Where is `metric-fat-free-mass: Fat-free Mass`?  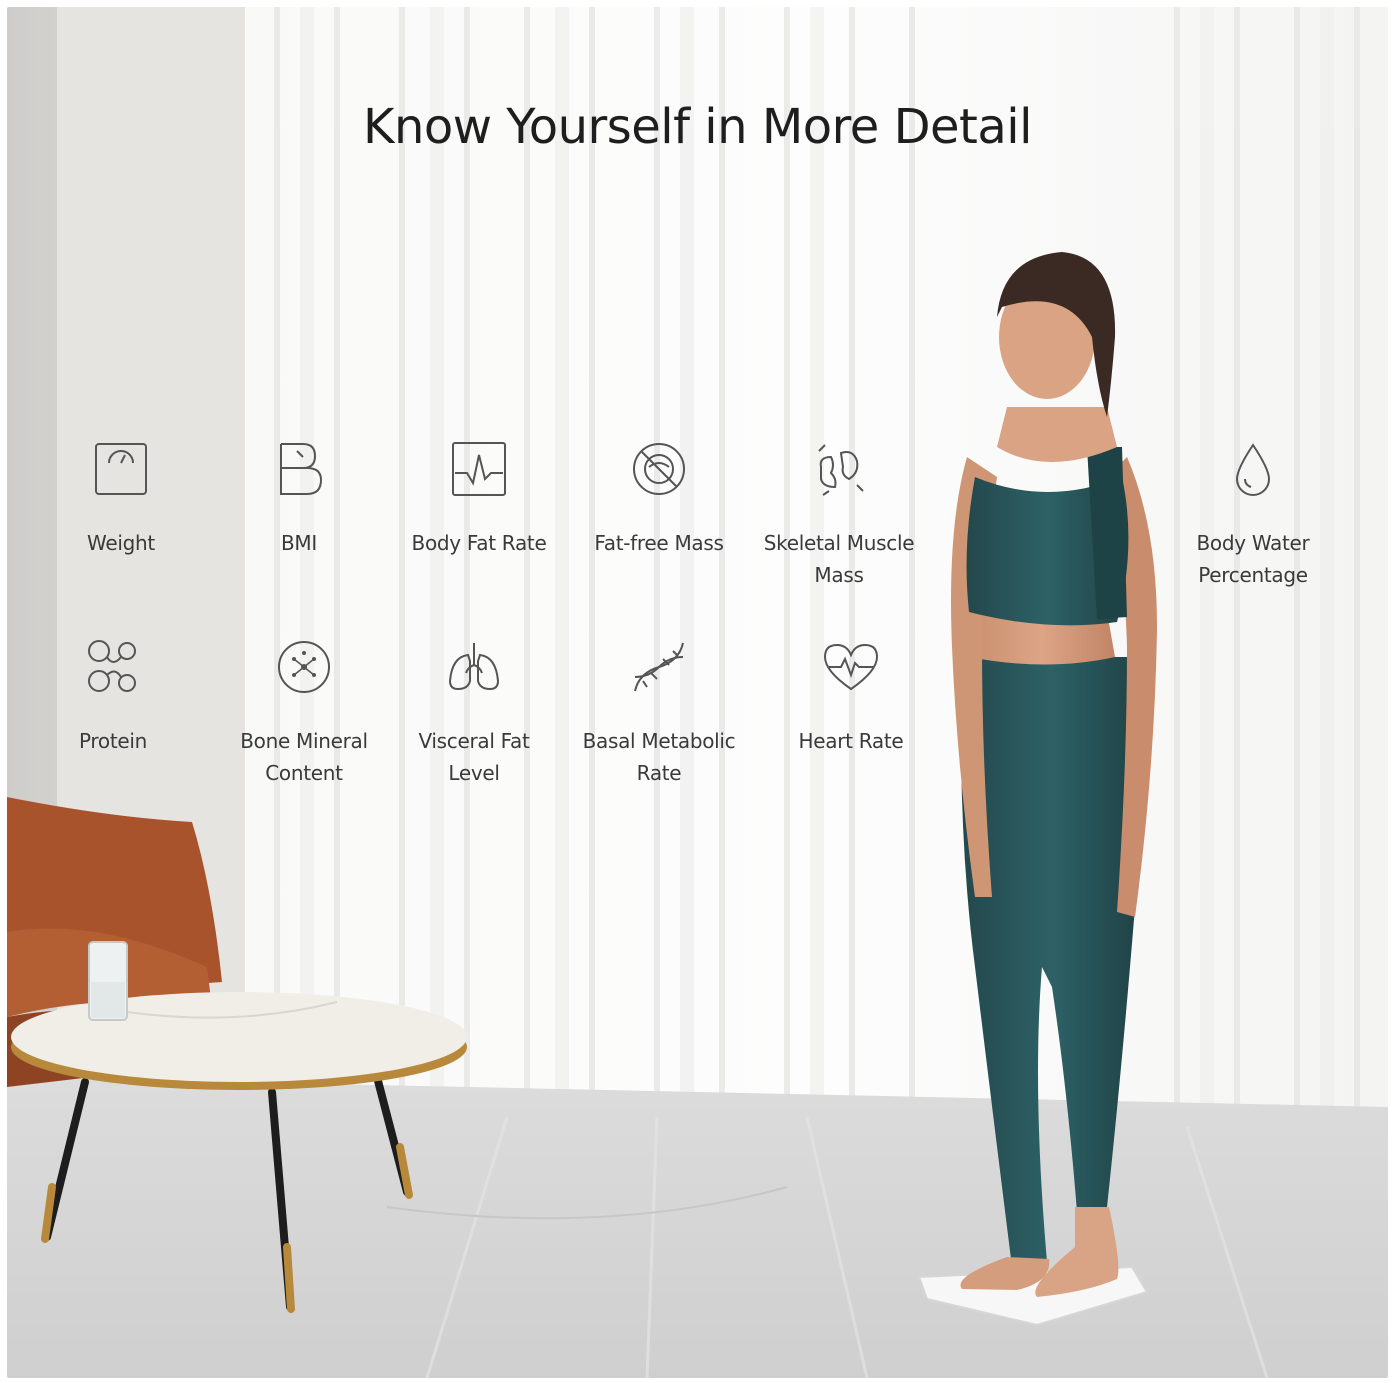 metric-fat-free-mass: Fat-free Mass is located at coordinates (659, 499).